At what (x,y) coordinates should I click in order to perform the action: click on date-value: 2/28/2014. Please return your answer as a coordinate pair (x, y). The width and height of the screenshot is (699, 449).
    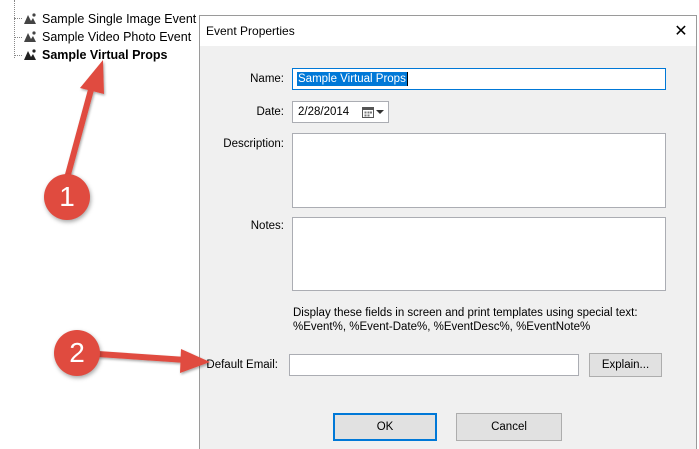
    Looking at the image, I should click on (324, 112).